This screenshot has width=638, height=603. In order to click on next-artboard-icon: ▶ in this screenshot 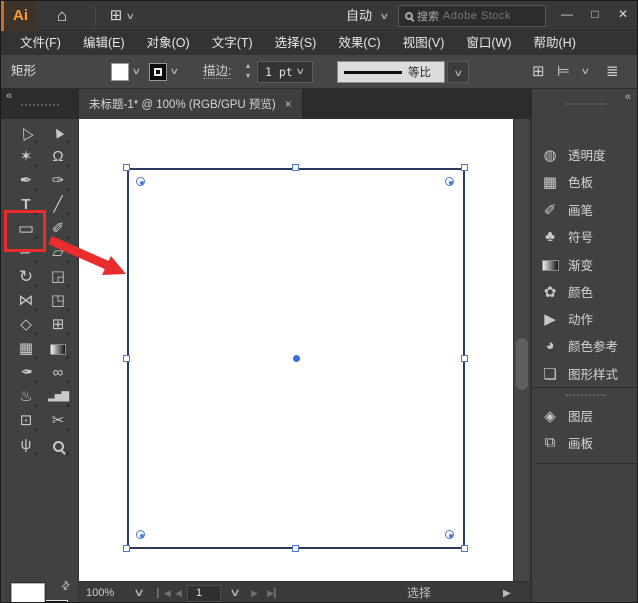, I will do `click(254, 592)`.